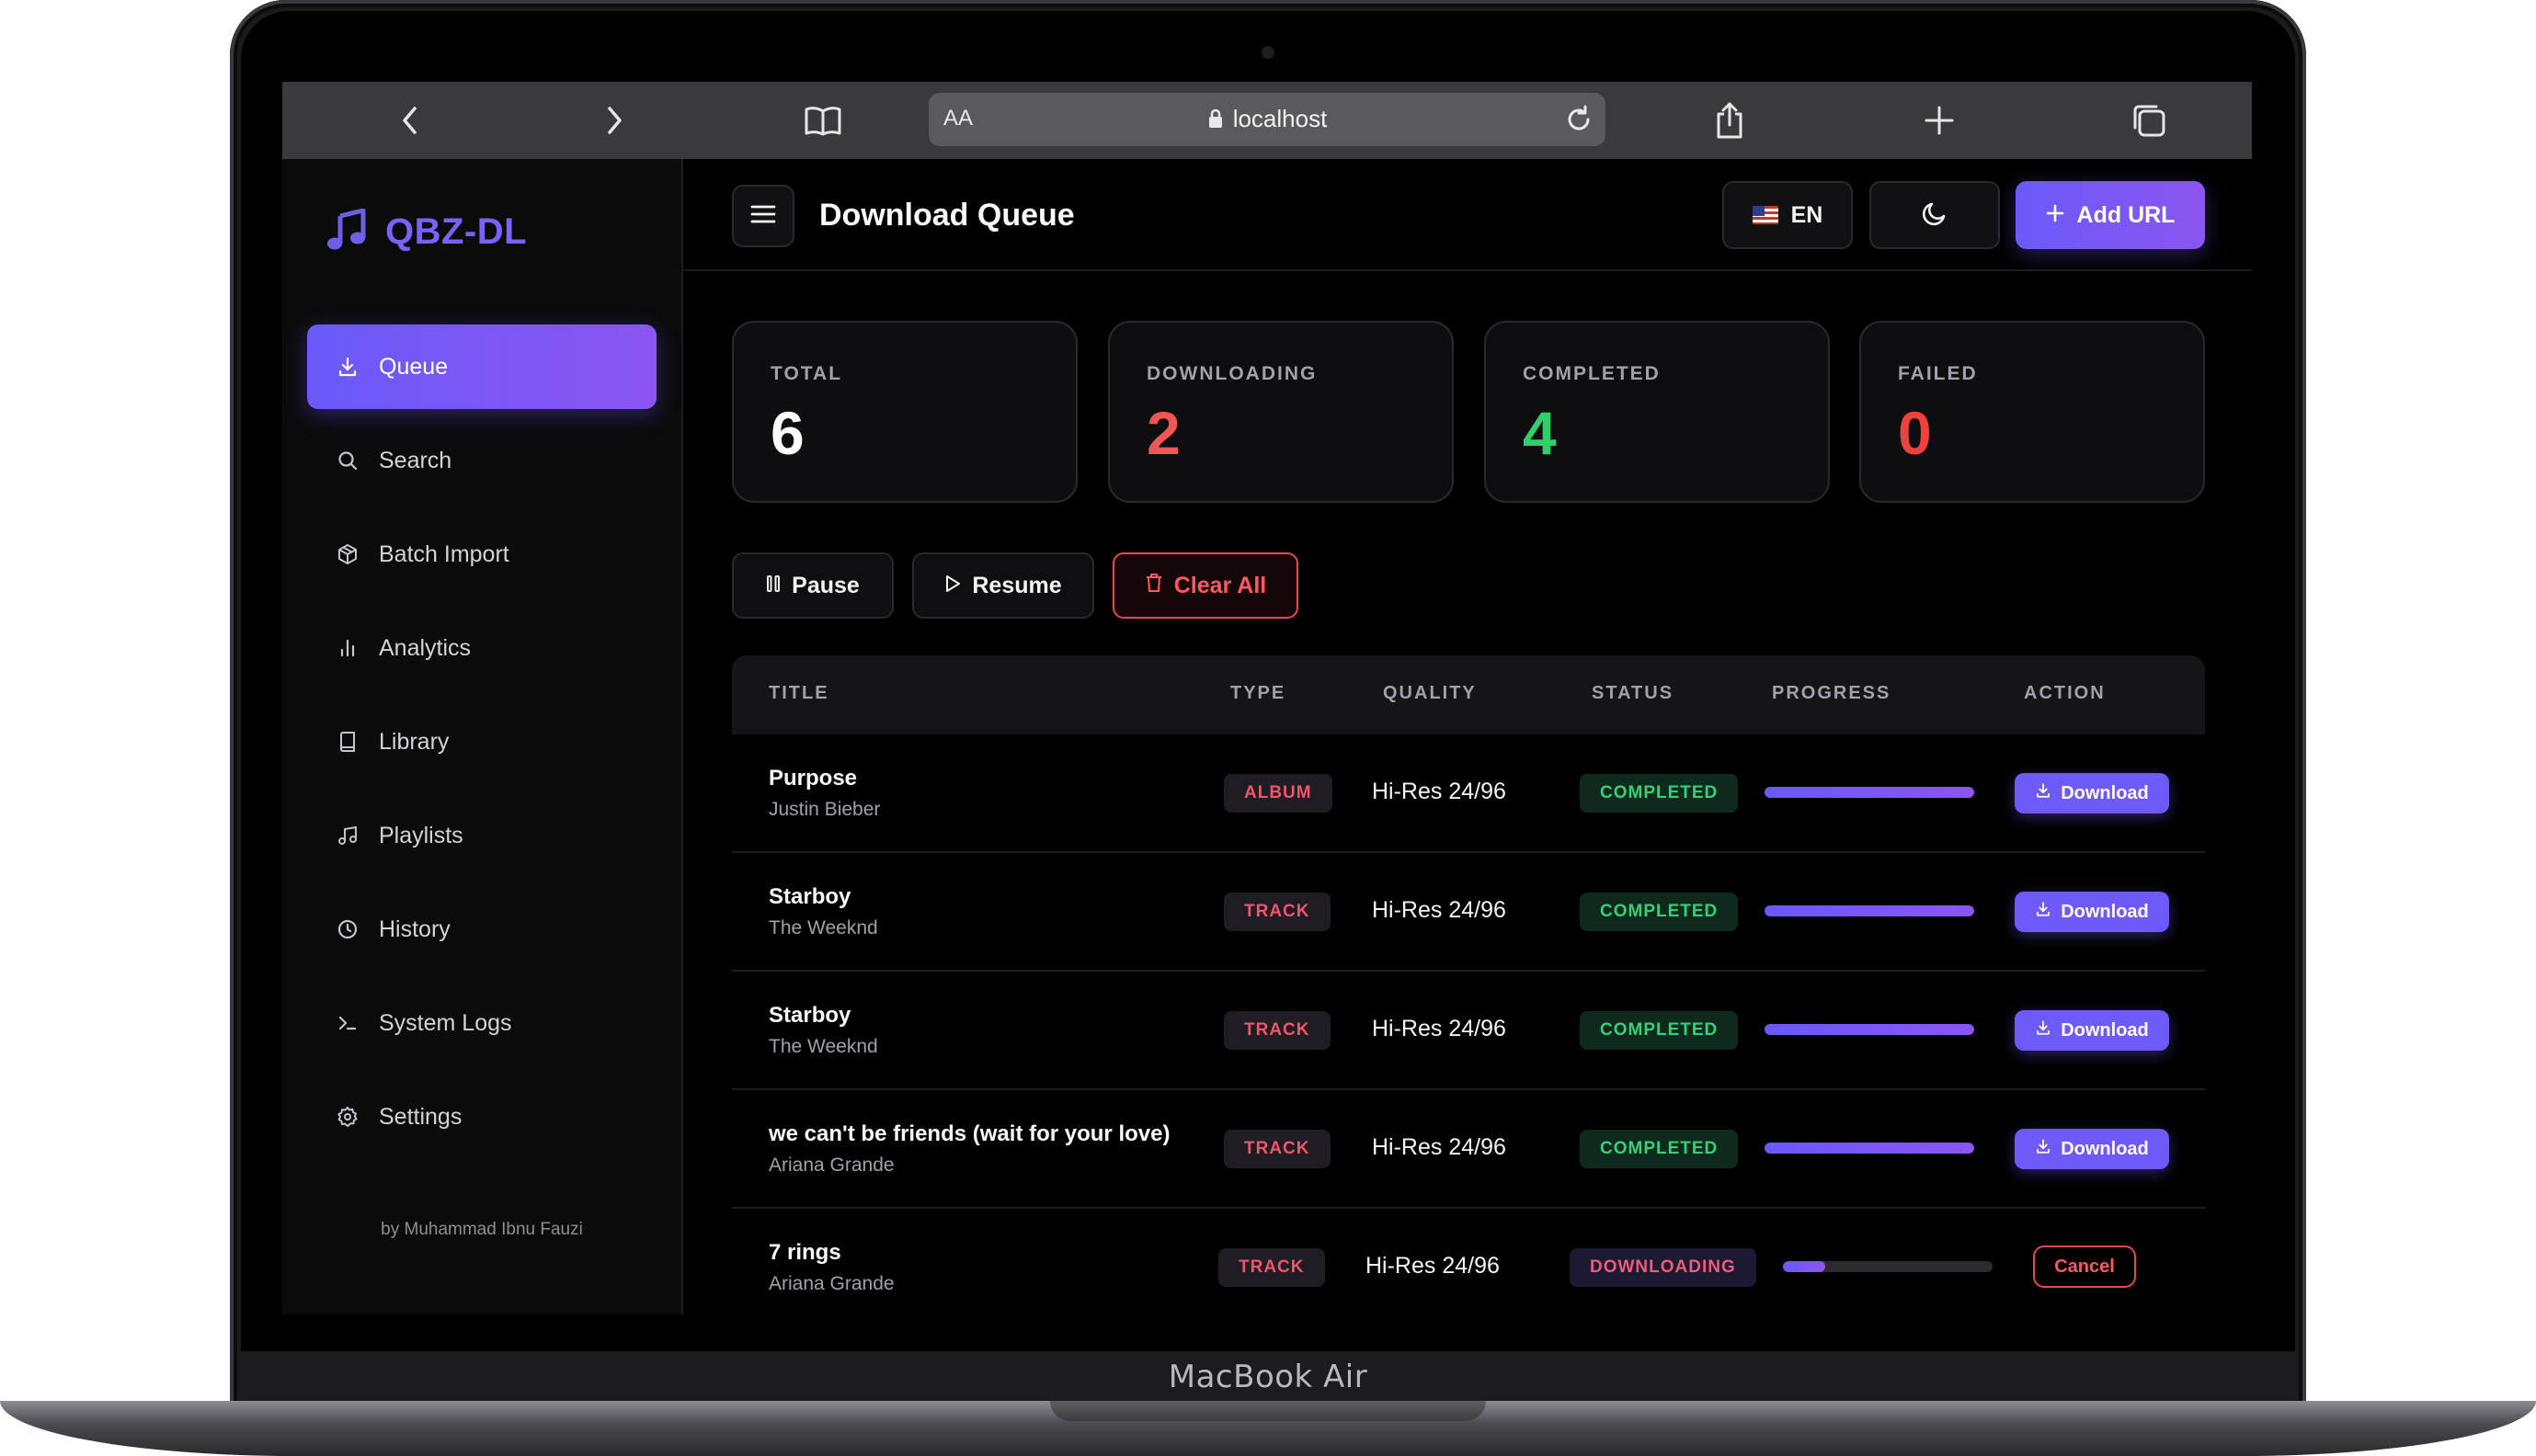 This screenshot has height=1456, width=2536. I want to click on trash-icon, so click(1154, 586).